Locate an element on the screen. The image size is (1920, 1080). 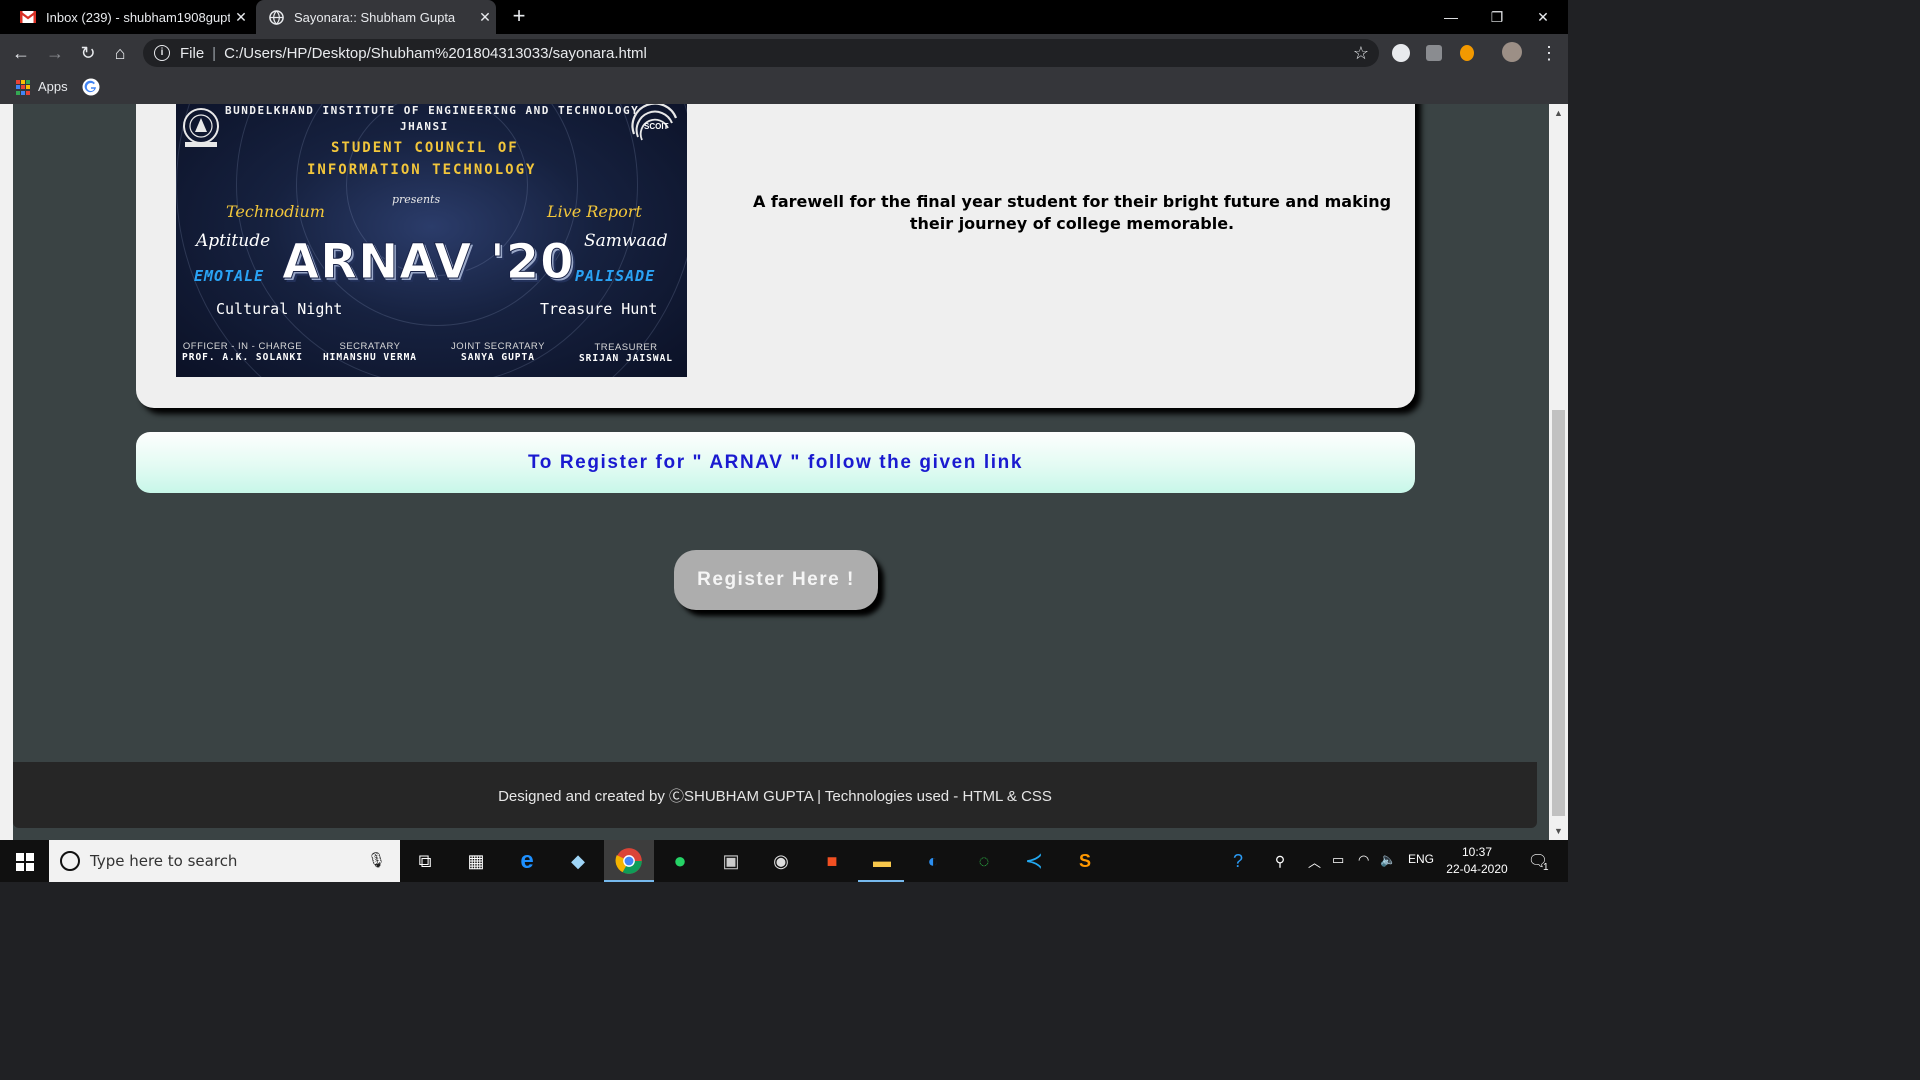
scroll-down-icon: ▼ is located at coordinates (1558, 831).